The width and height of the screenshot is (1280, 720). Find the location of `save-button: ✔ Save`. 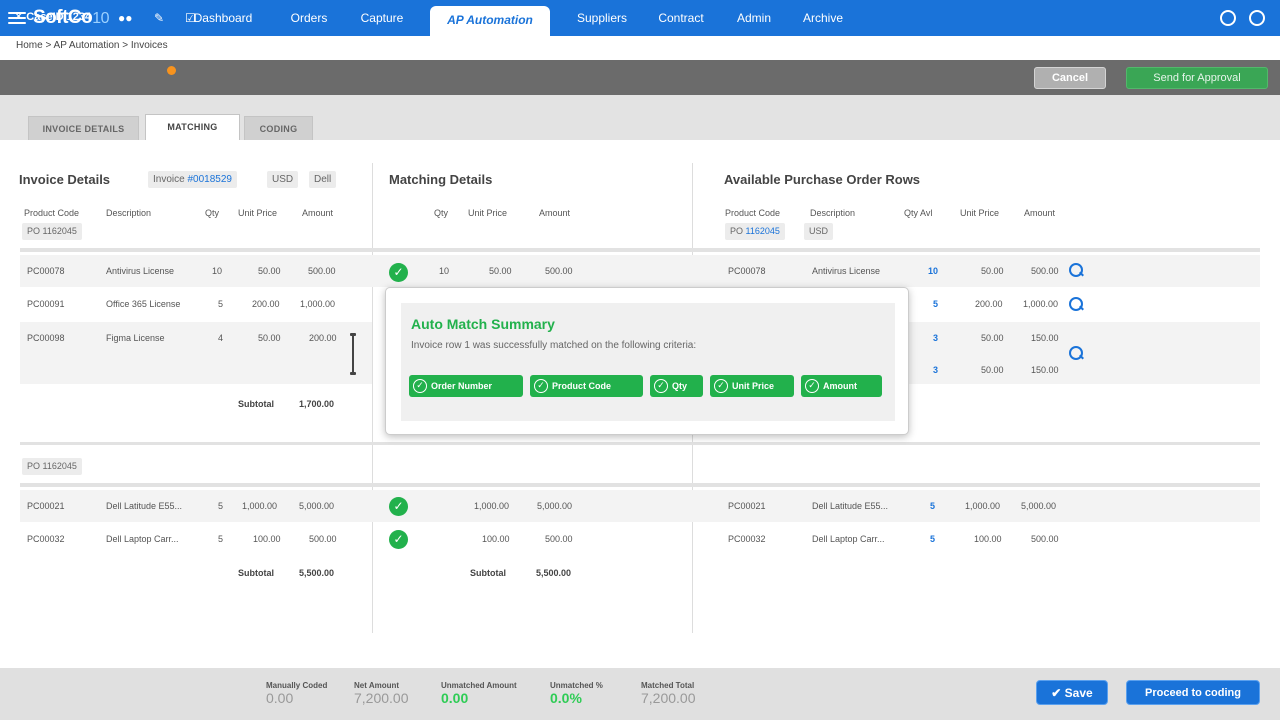

save-button: ✔ Save is located at coordinates (1072, 692).